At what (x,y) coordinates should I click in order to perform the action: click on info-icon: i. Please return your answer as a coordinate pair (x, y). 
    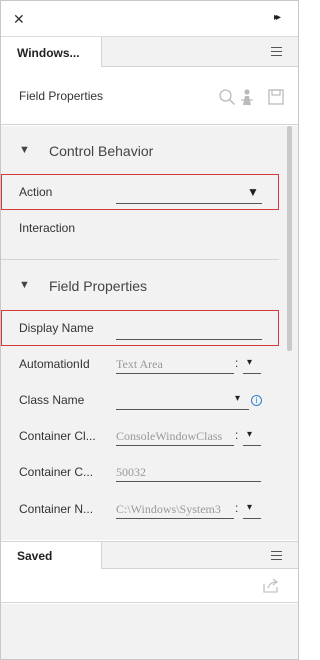
    Looking at the image, I should click on (256, 400).